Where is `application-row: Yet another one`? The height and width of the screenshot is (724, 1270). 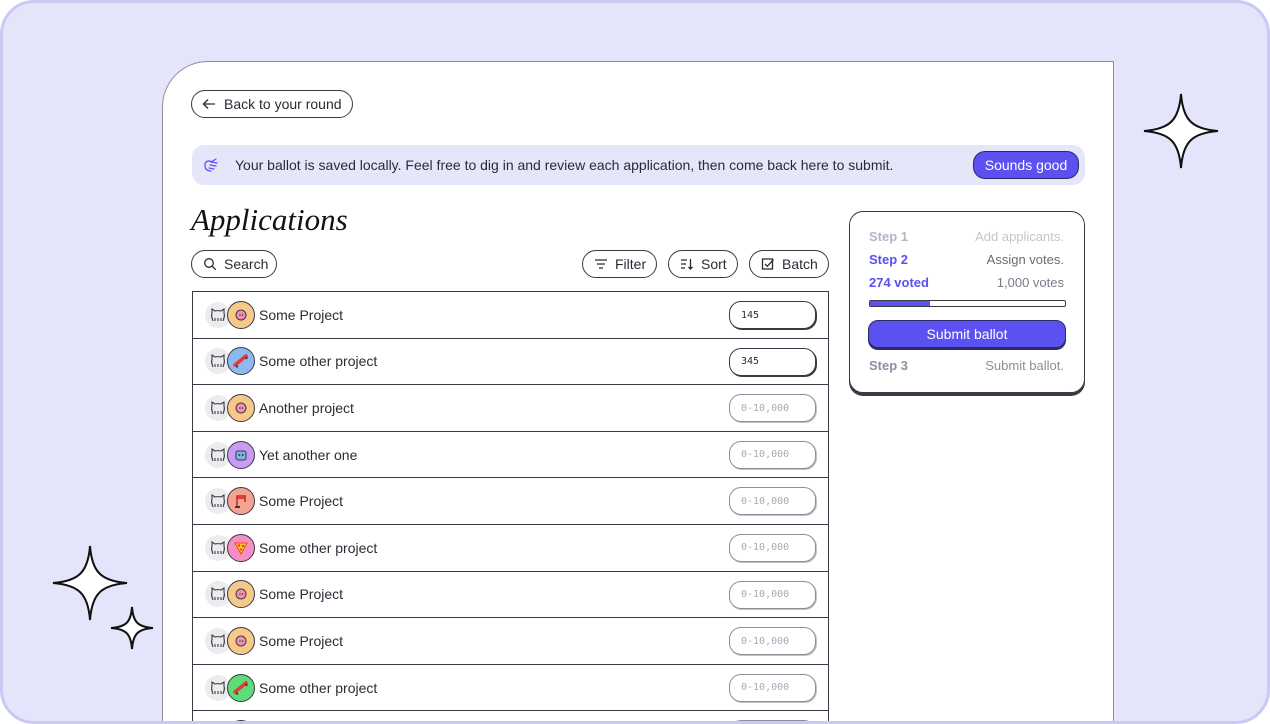 application-row: Yet another one is located at coordinates (510, 455).